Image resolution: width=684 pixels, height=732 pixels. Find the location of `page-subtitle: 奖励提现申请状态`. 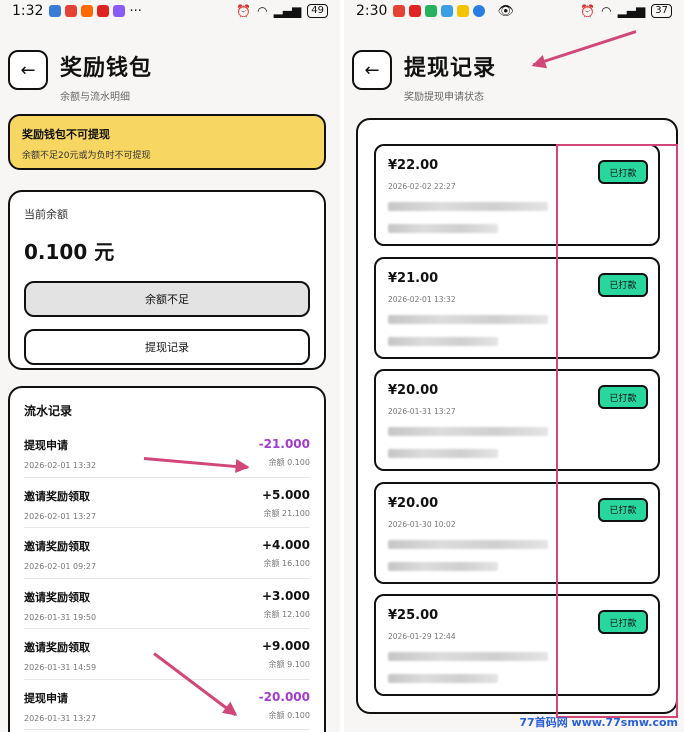

page-subtitle: 奖励提现申请状态 is located at coordinates (444, 97).